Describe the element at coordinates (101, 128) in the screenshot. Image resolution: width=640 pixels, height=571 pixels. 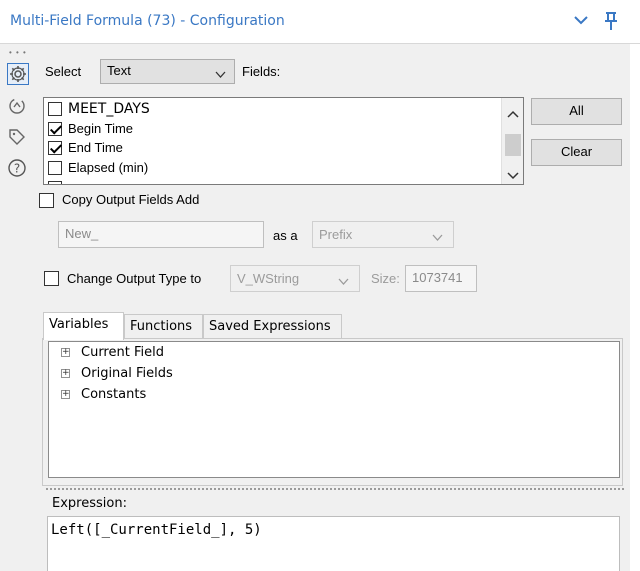
I see `field-label: Begin Time` at that location.